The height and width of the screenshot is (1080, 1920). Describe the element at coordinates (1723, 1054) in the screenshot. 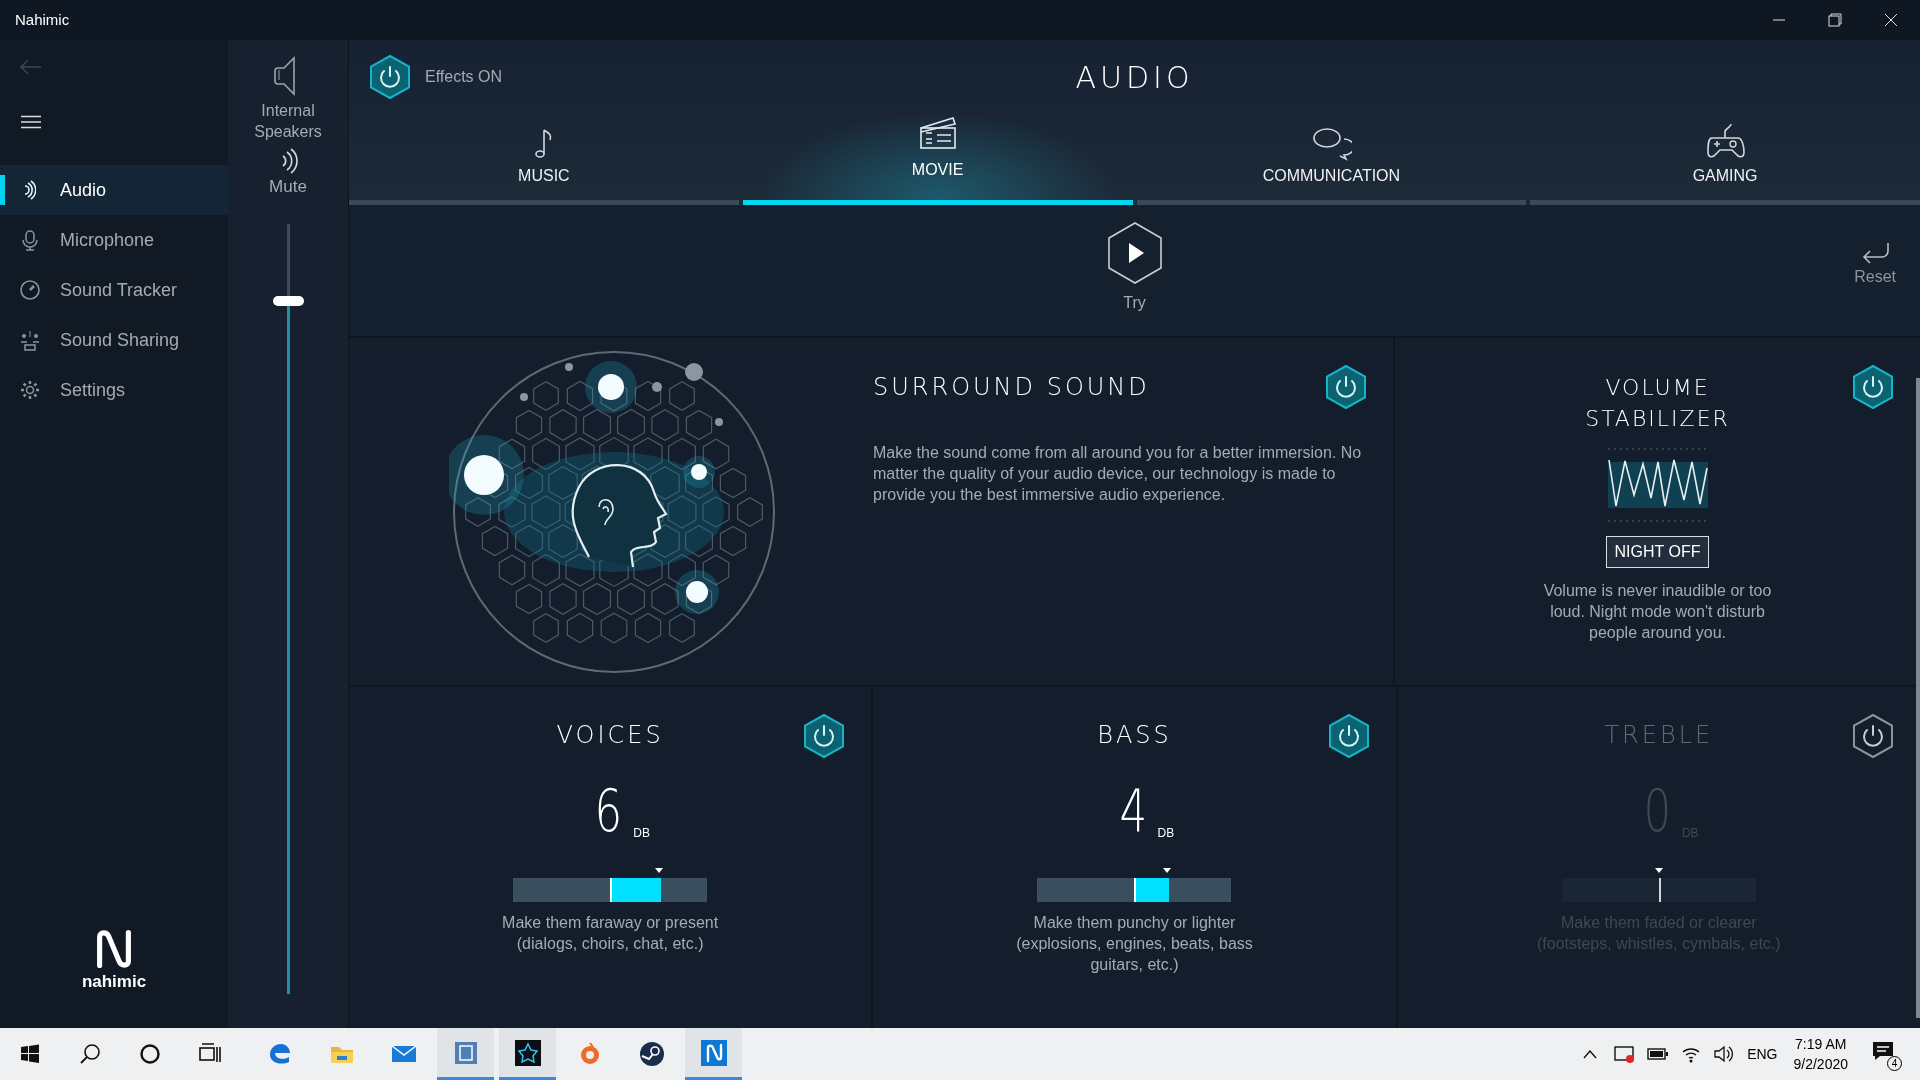

I see `volume-icon` at that location.